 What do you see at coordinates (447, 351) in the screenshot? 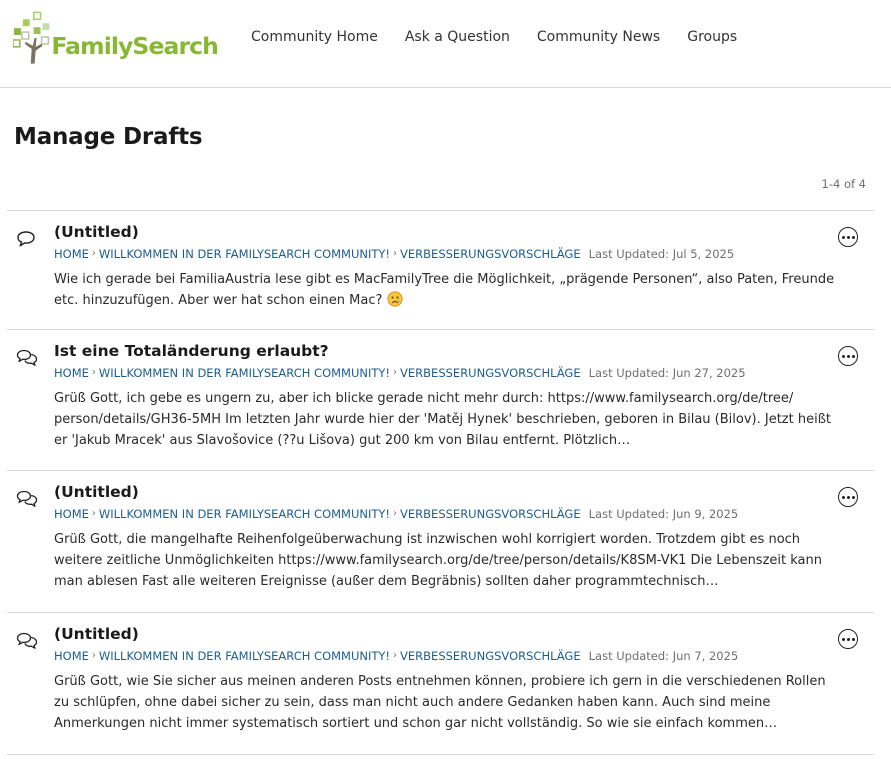
I see `draft-title: Ist eine Totaländerung erlaubt?` at bounding box center [447, 351].